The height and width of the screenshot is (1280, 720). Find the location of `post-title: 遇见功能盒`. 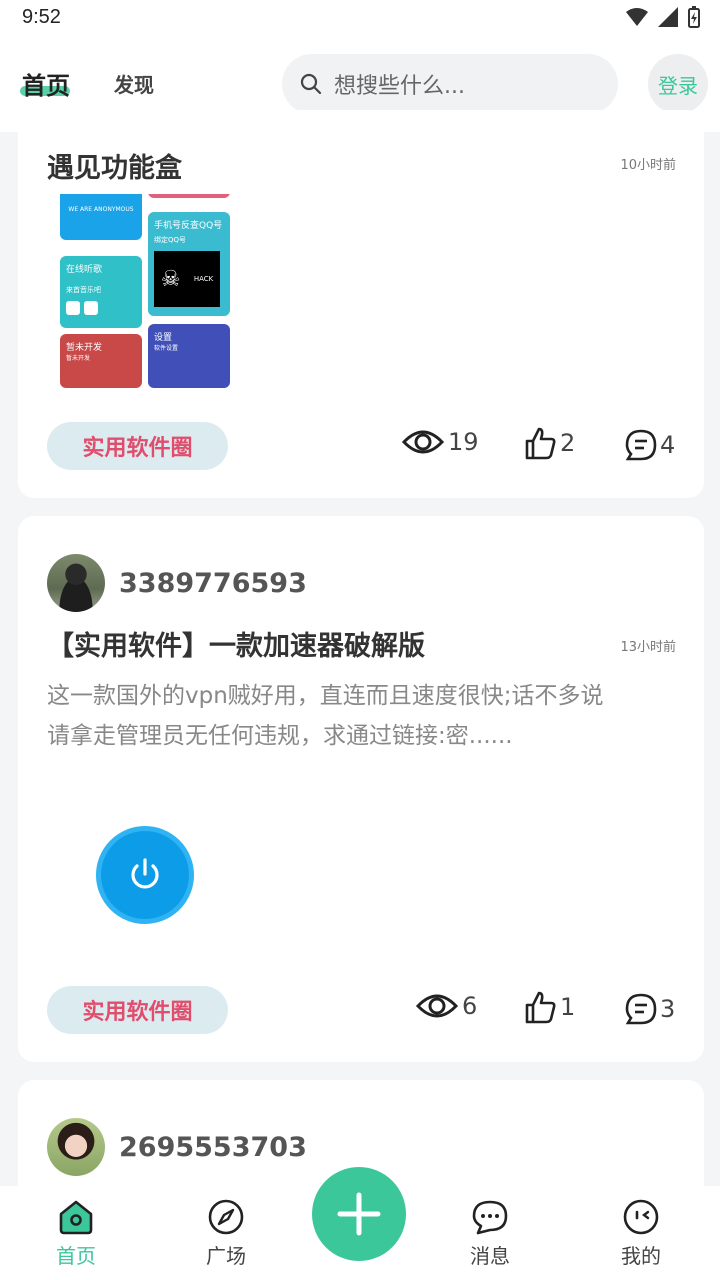

post-title: 遇见功能盒 is located at coordinates (114, 165).